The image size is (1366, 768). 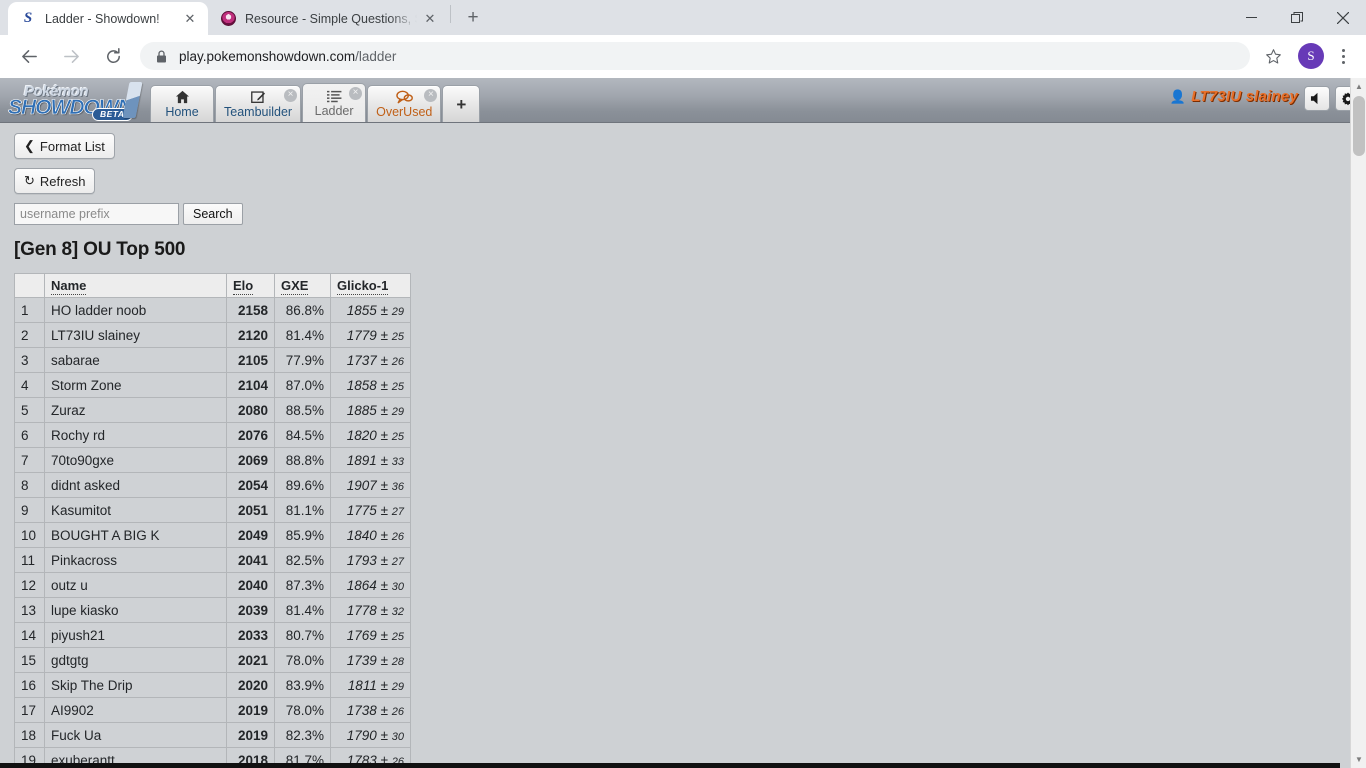 I want to click on cell-glicko: 1855 ± 29, so click(x=370, y=310).